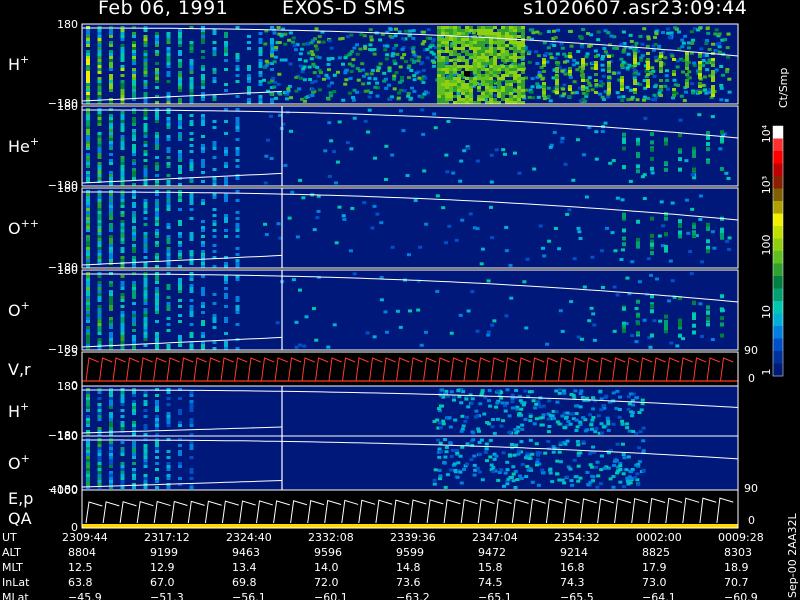  Describe the element at coordinates (492, 552) in the screenshot. I see `table-cell: 9472` at that location.